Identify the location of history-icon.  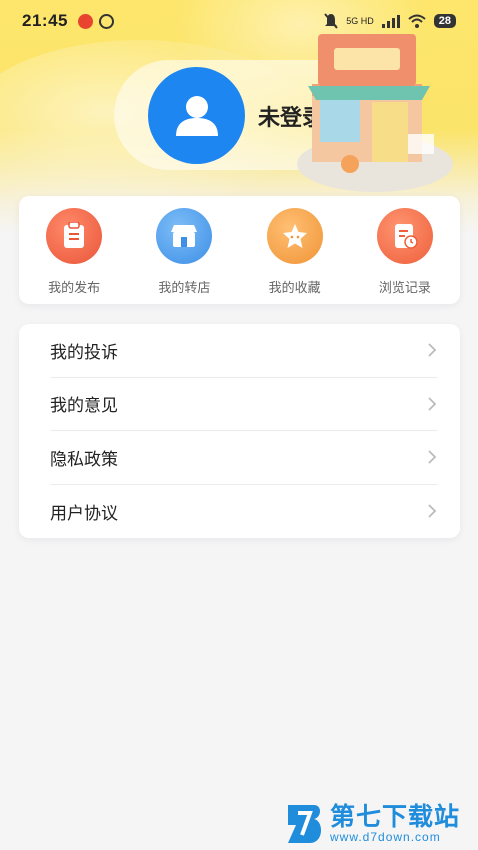
(404, 236).